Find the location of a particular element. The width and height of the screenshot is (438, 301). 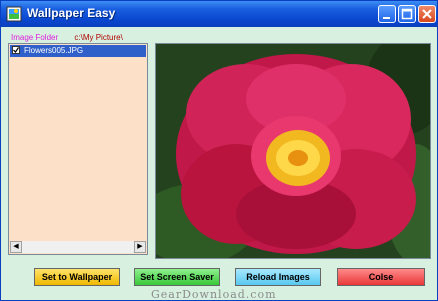

watermark: GearDownload.com is located at coordinates (214, 294).